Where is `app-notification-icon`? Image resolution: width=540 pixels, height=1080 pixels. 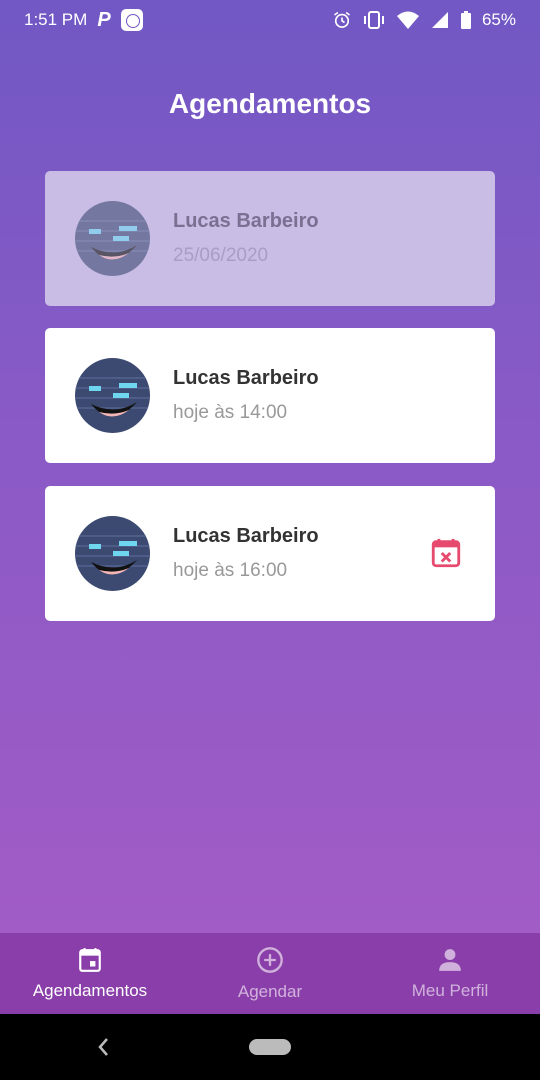 app-notification-icon is located at coordinates (131, 20).